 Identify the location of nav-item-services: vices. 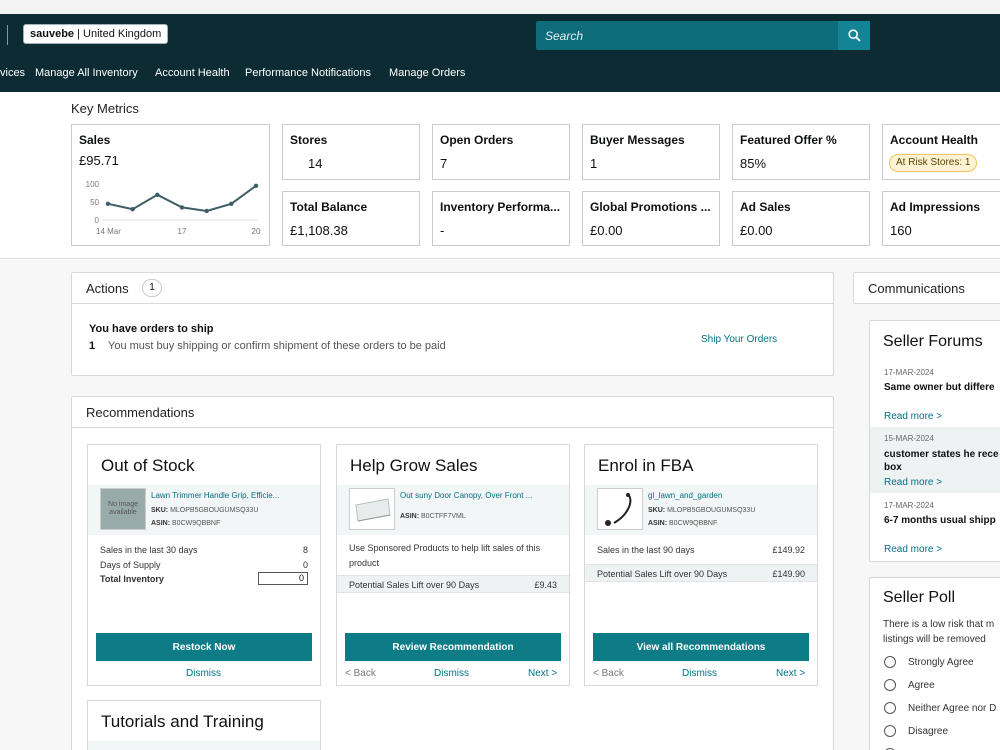
(12, 73).